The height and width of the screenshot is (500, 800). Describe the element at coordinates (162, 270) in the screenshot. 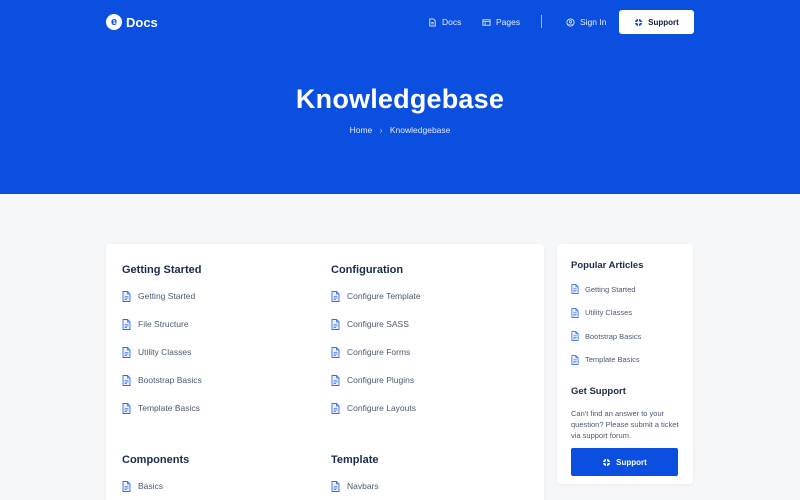

I see `section-title: Getting Started` at that location.